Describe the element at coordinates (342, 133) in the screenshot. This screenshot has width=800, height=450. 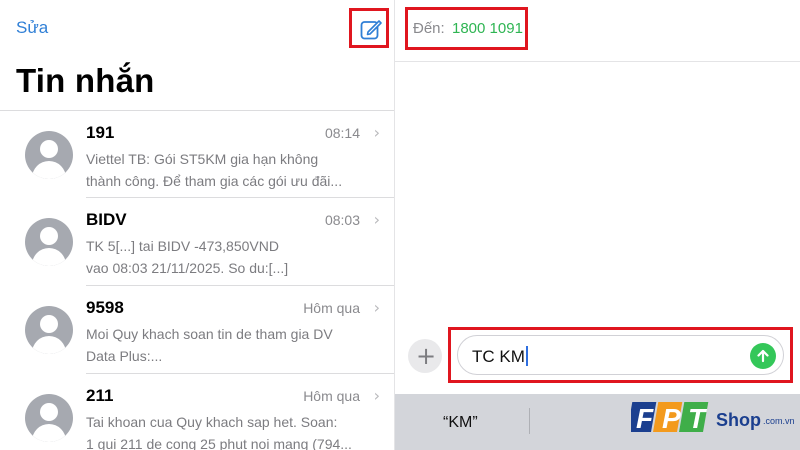
I see `conversation-time: 08:14` at that location.